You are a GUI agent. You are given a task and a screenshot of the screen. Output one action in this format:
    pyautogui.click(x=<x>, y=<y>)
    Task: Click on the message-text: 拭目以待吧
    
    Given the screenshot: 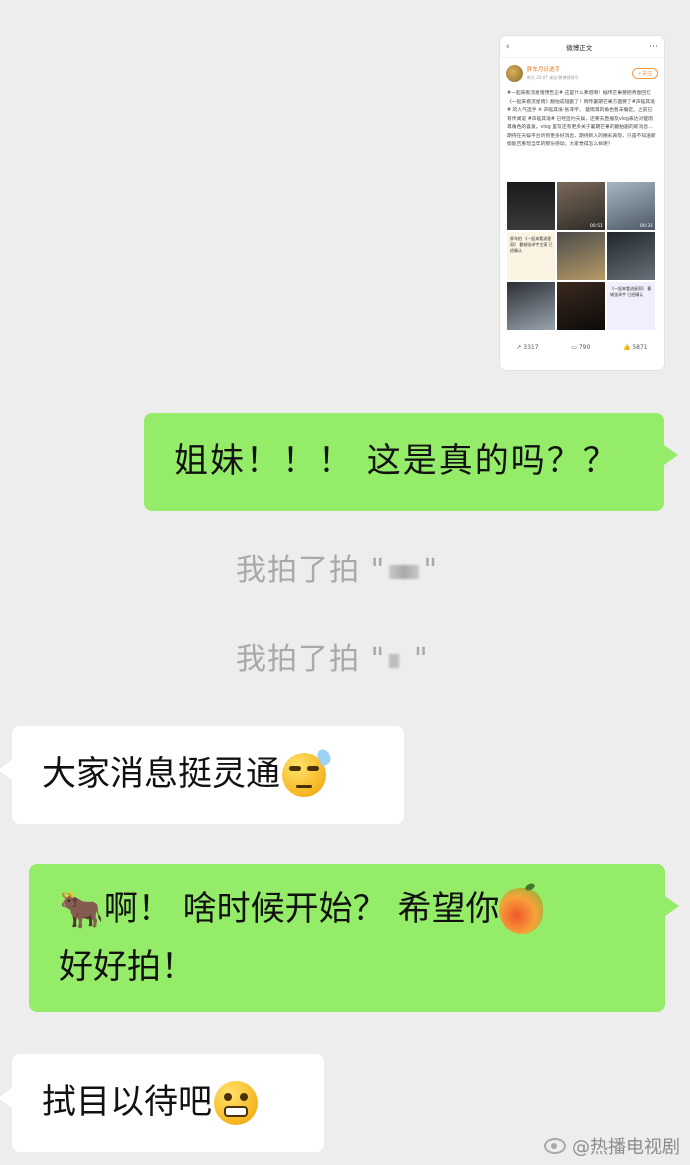 What is the action you would take?
    pyautogui.click(x=127, y=1102)
    